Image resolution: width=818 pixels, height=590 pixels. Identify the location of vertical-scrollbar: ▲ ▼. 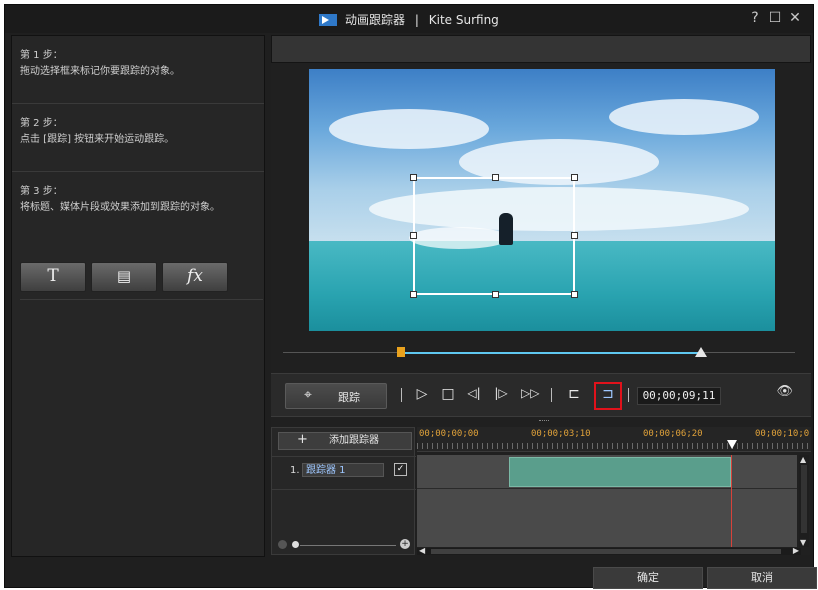
(804, 501).